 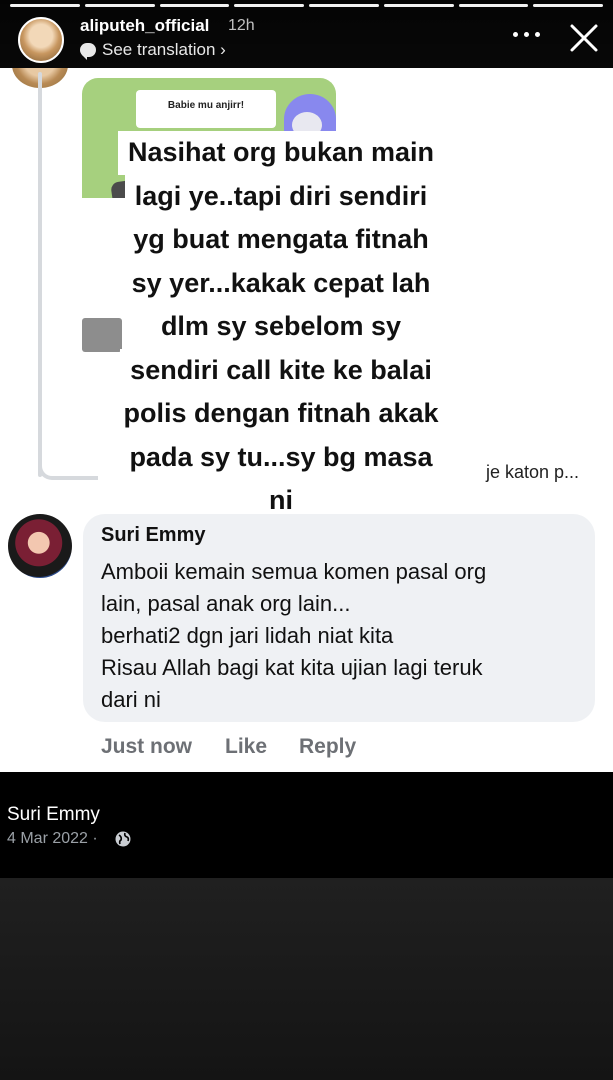 What do you see at coordinates (327, 747) in the screenshot?
I see `reply-button: Reply` at bounding box center [327, 747].